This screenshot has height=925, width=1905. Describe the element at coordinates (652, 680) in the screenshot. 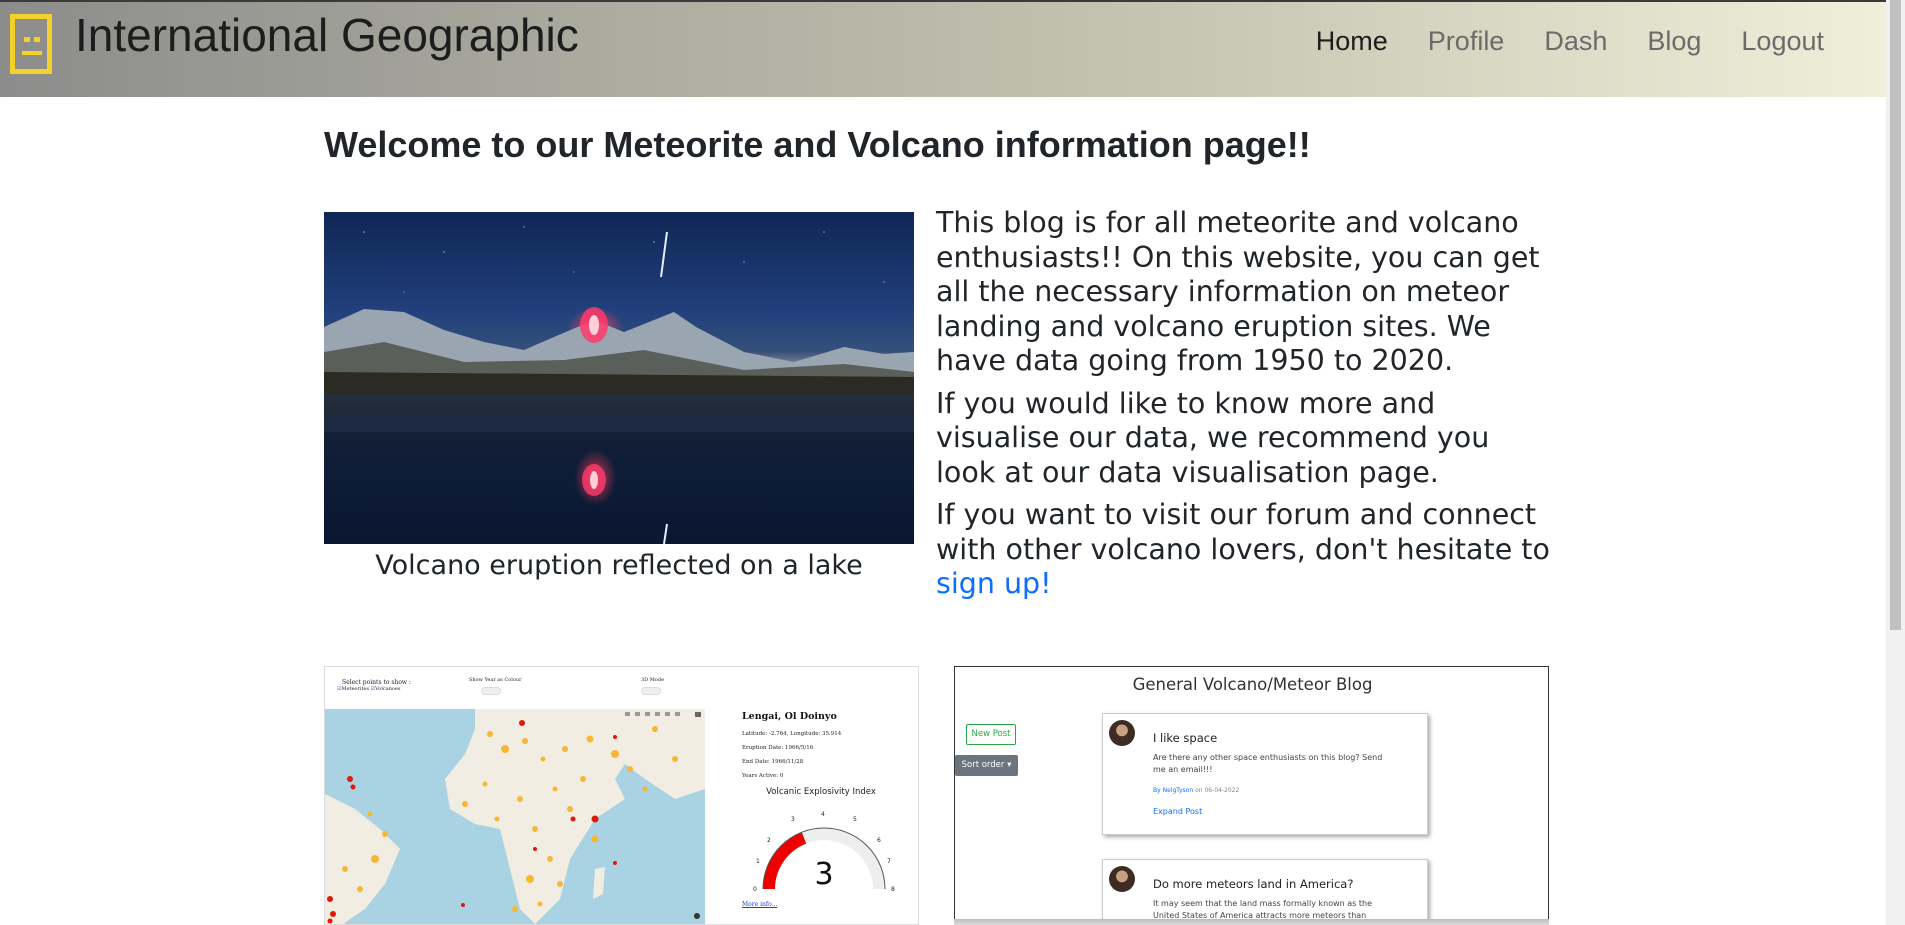

I see `mode-3d-toggle: 3D Mode` at that location.